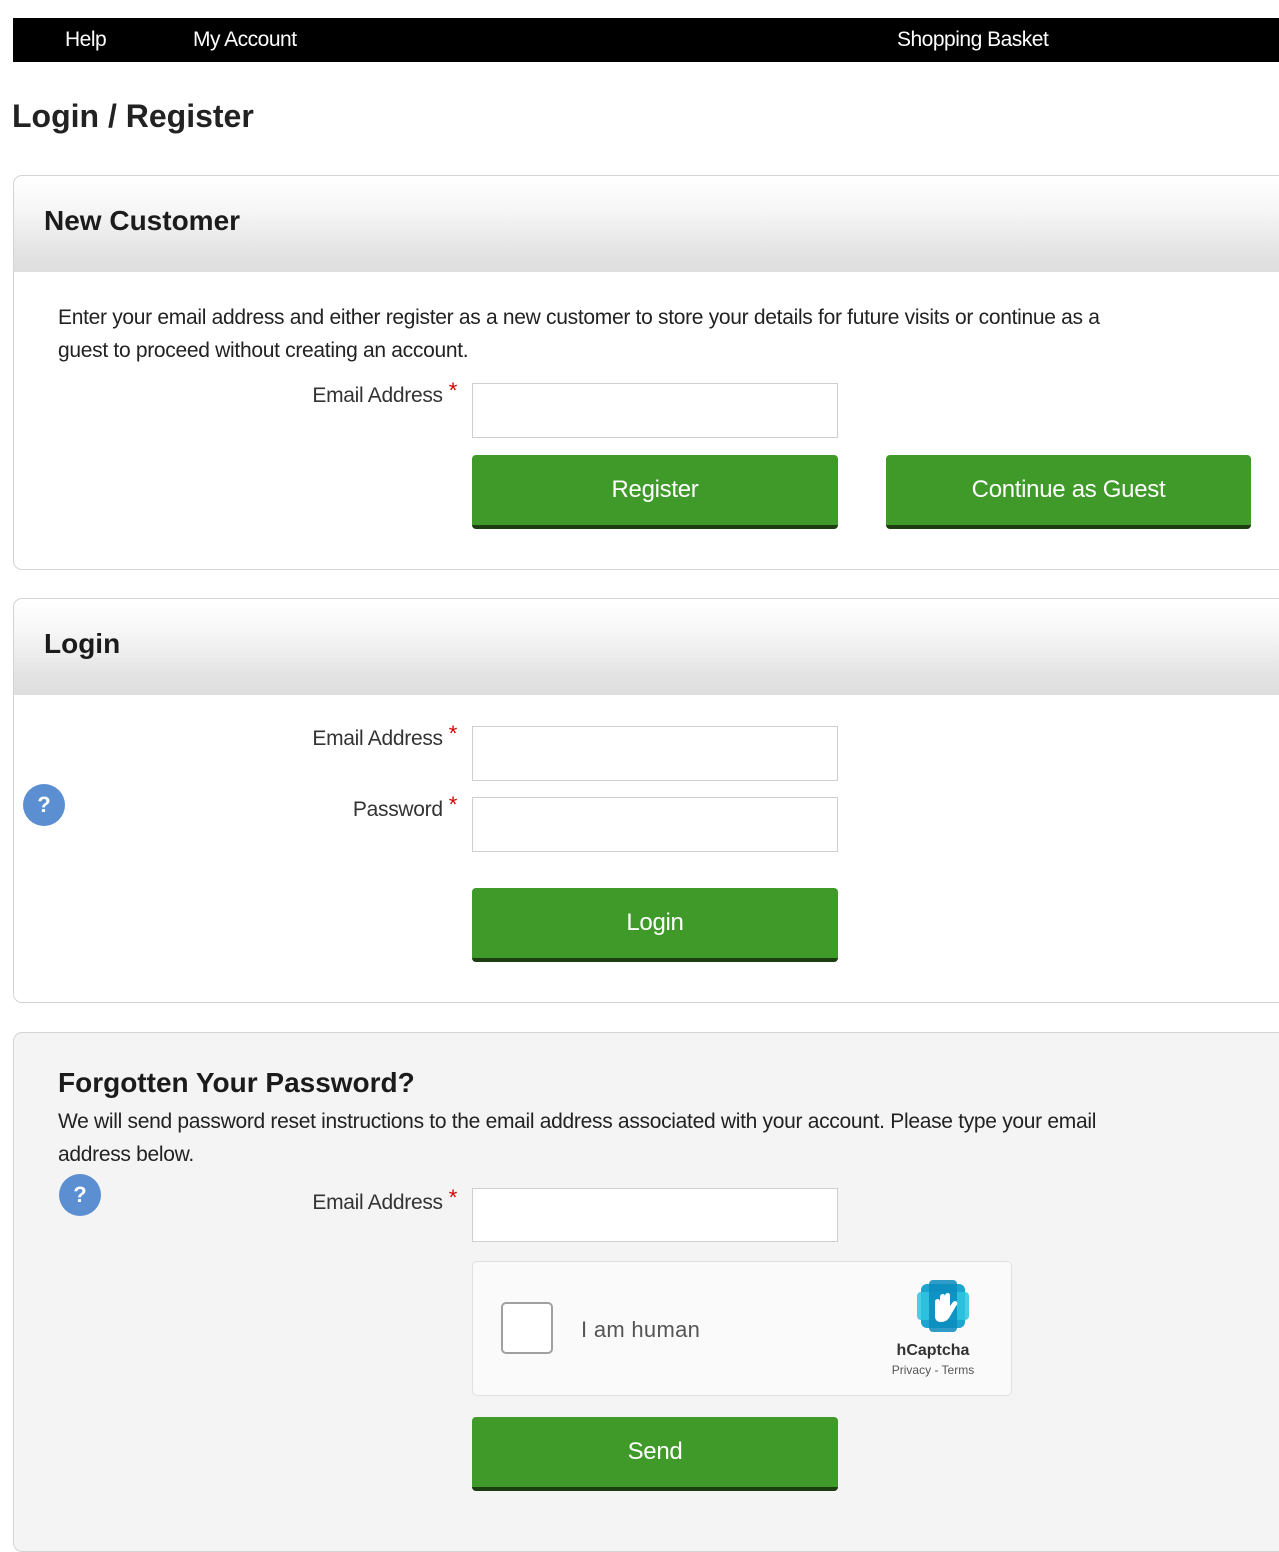 Image resolution: width=1279 pixels, height=1552 pixels. Describe the element at coordinates (646, 647) in the screenshot. I see `login-header: Login` at that location.